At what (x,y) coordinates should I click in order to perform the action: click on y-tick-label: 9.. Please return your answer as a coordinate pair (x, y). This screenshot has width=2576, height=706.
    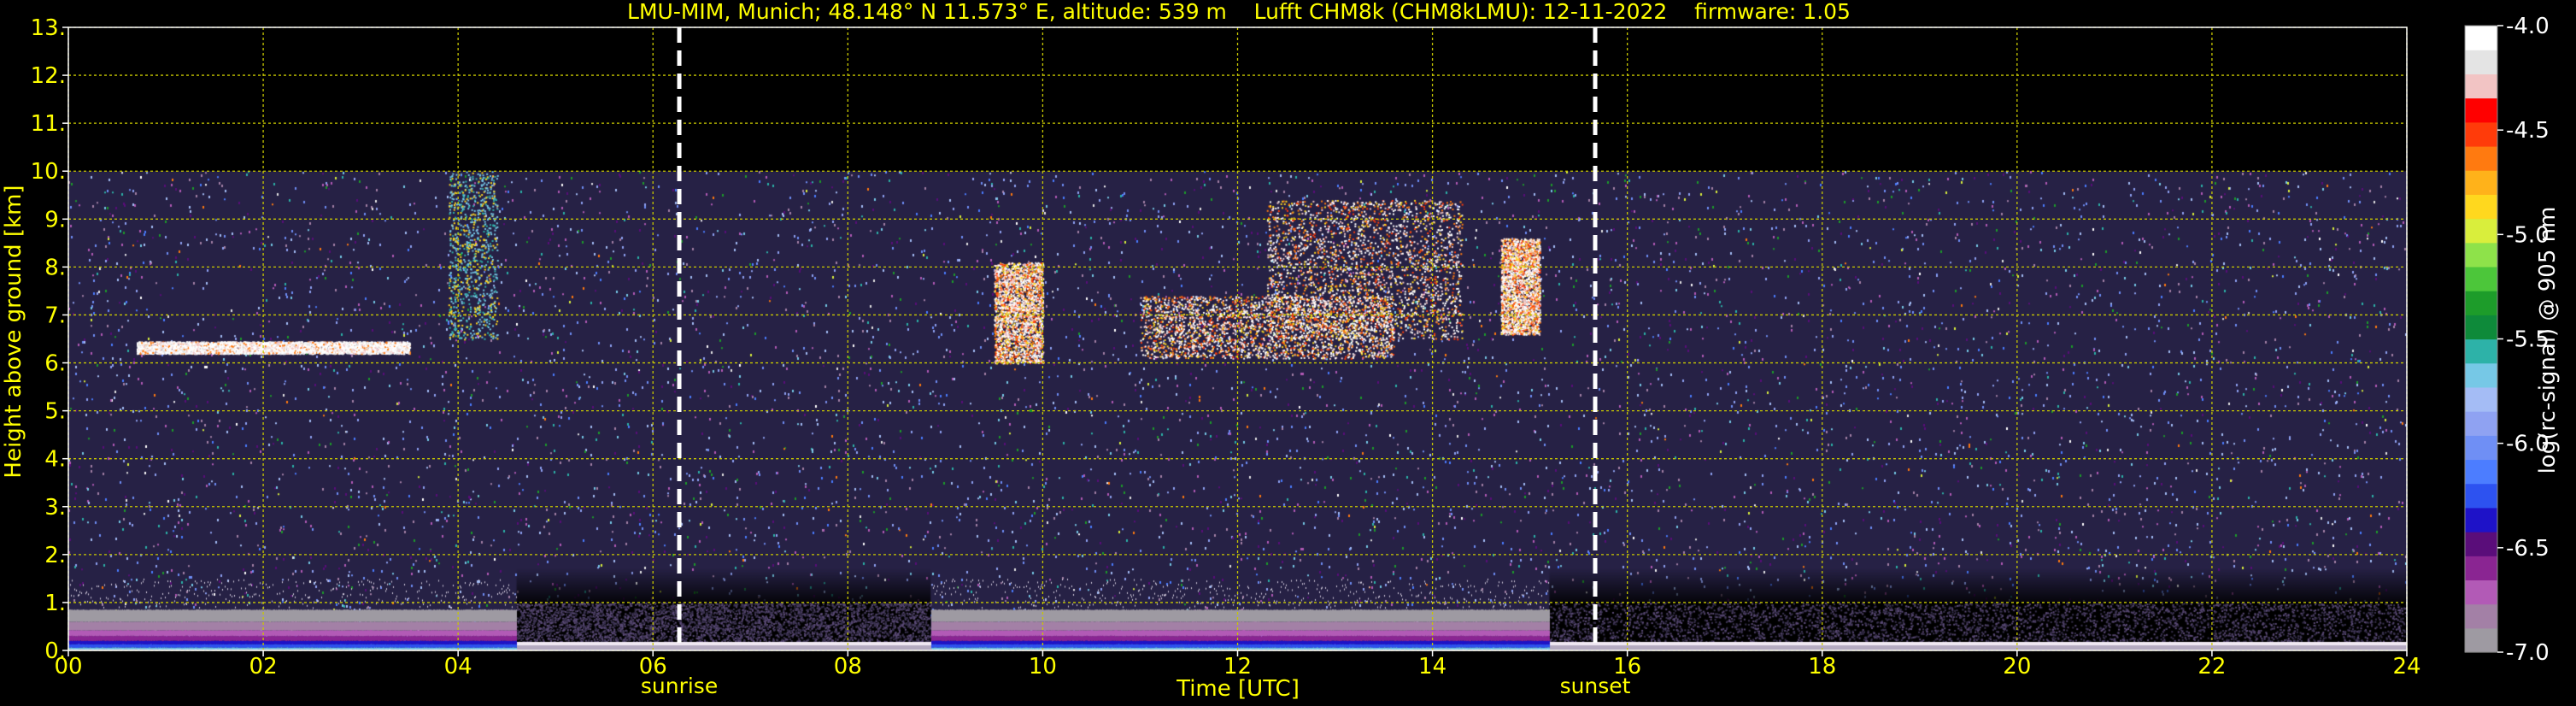
    Looking at the image, I should click on (55, 219).